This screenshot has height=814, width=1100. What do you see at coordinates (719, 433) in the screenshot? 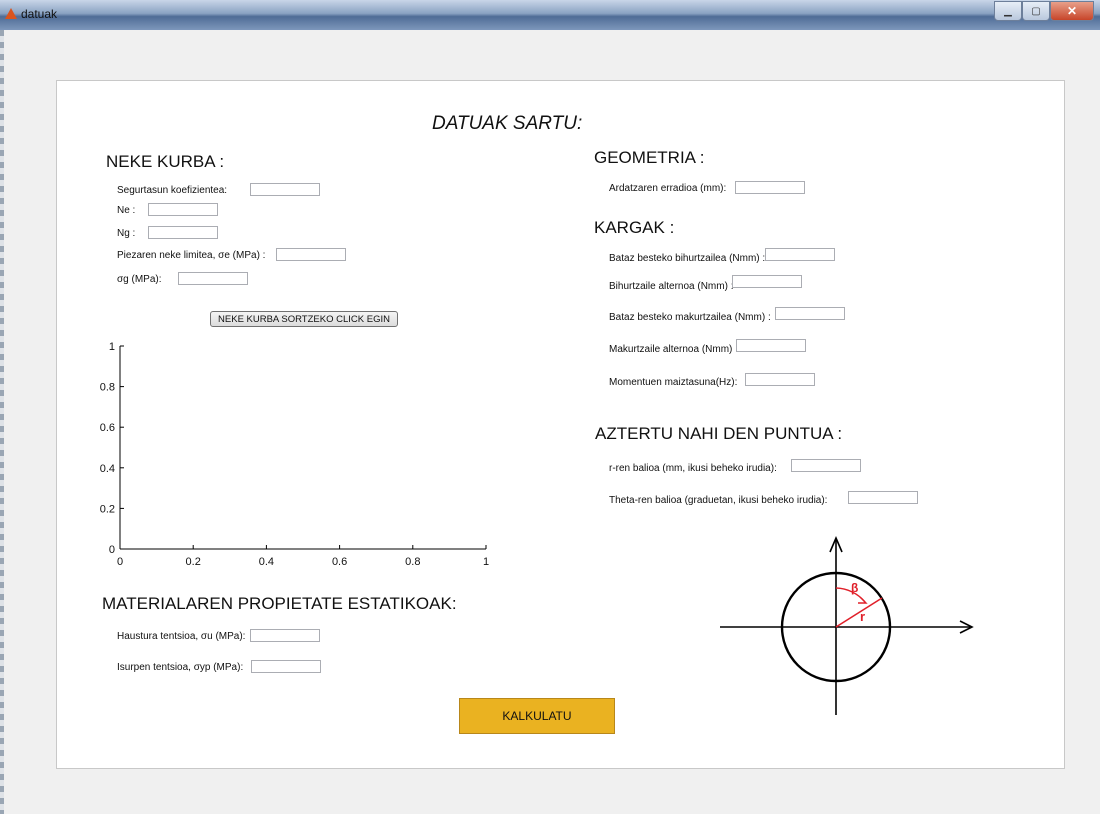
I see `puntua-heading: AZTERTU NAHI DEN PUNTUA :` at bounding box center [719, 433].